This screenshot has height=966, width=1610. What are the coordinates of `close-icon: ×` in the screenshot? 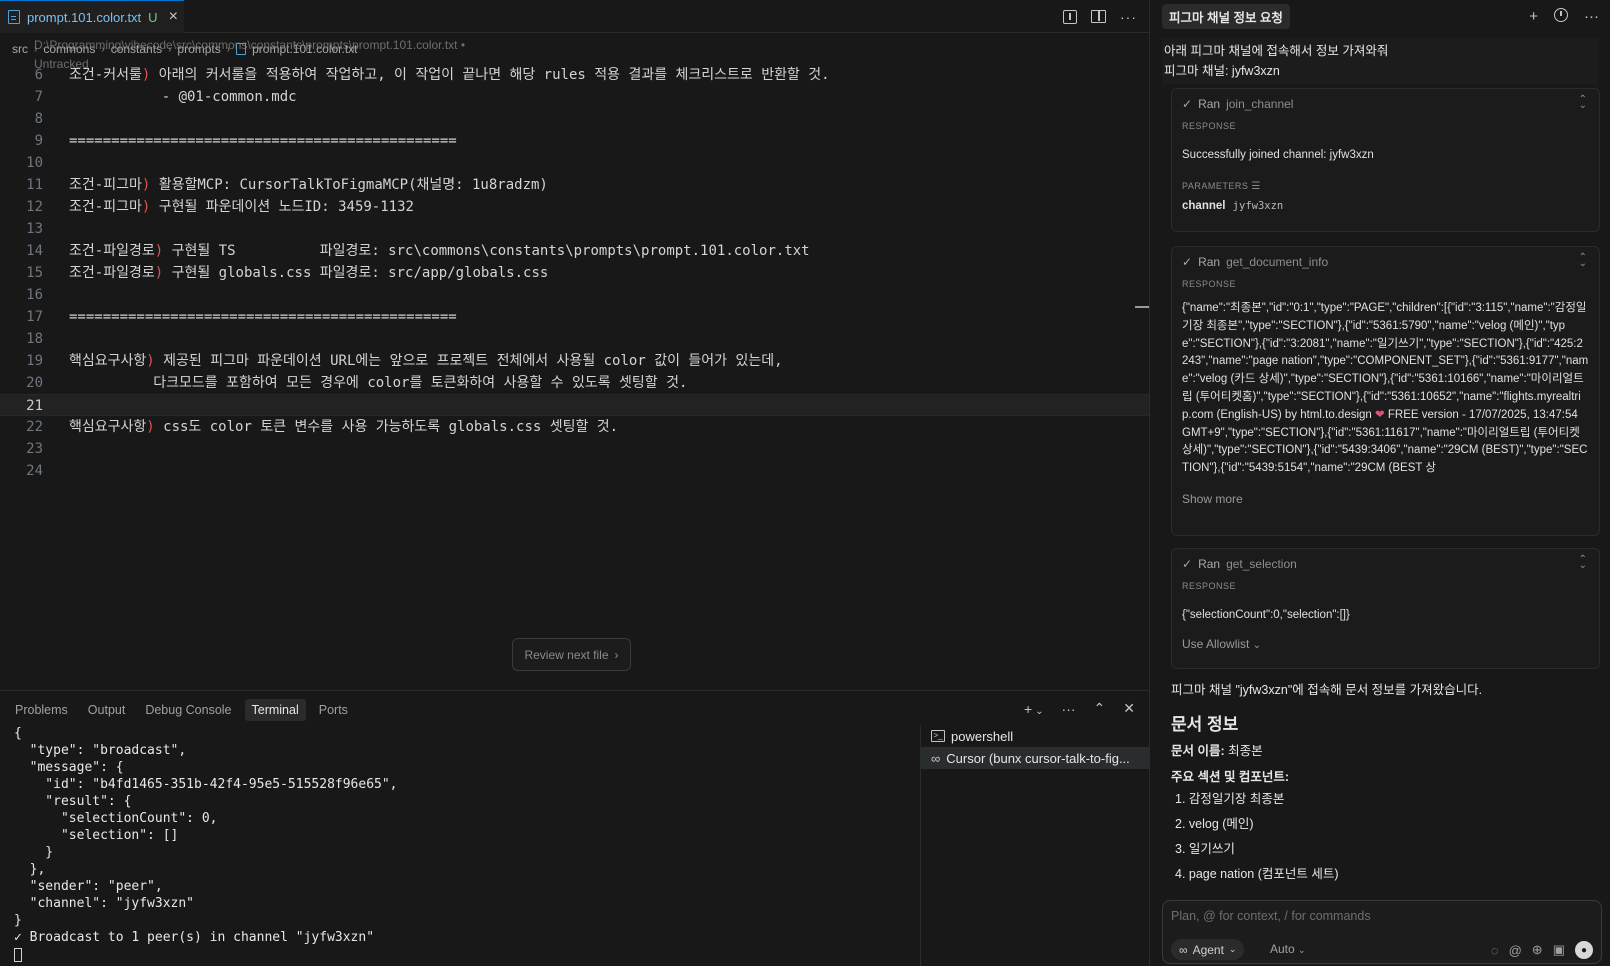 It's located at (173, 17).